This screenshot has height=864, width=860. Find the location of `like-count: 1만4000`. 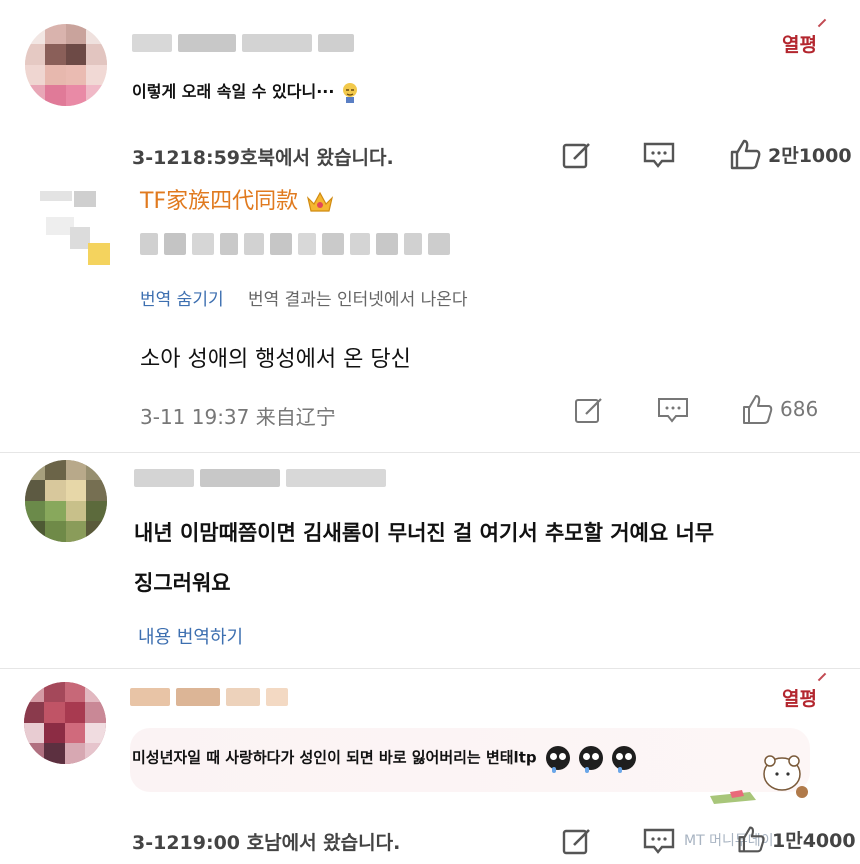

like-count: 1만4000 is located at coordinates (814, 840).